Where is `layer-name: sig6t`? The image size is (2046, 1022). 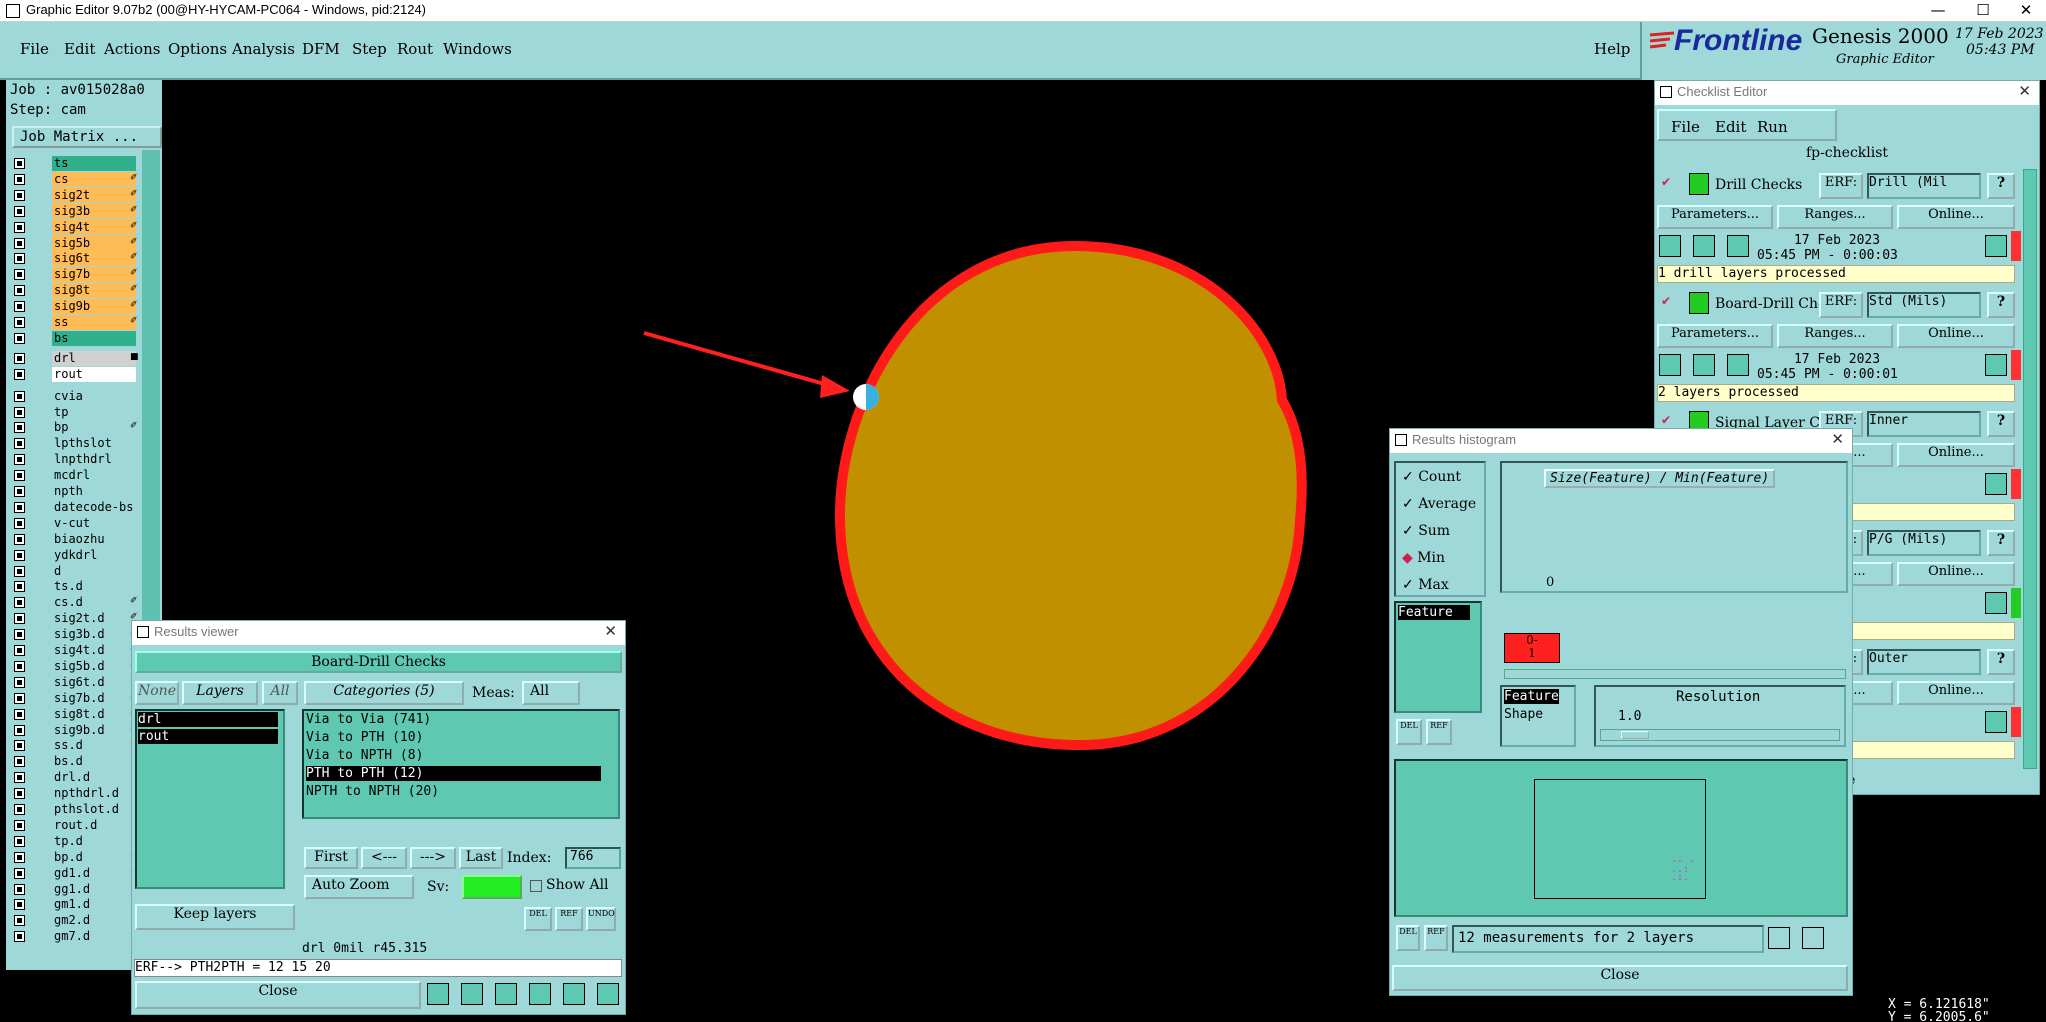
layer-name: sig6t is located at coordinates (94, 259).